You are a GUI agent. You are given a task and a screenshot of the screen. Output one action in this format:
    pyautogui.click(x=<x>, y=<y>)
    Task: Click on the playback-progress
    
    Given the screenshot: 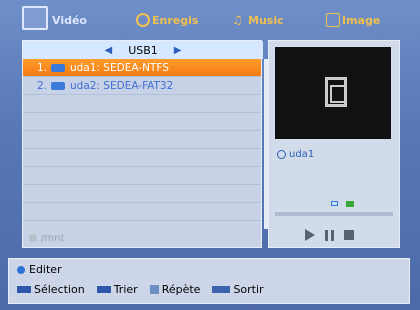 What is the action you would take?
    pyautogui.click(x=334, y=214)
    